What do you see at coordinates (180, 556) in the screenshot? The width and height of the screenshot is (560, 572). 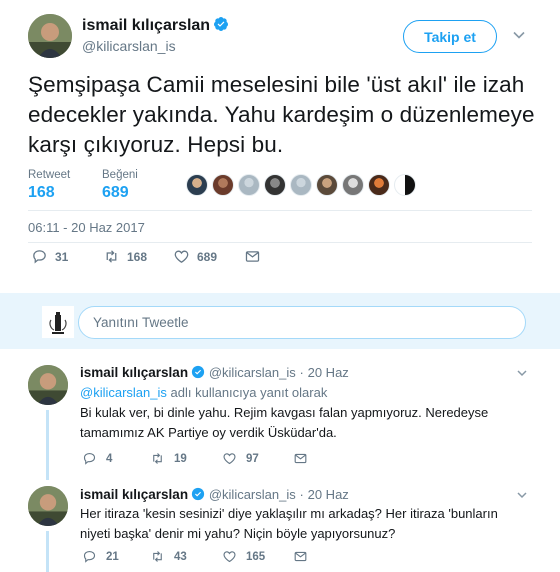 I see `retweet-count: 43` at bounding box center [180, 556].